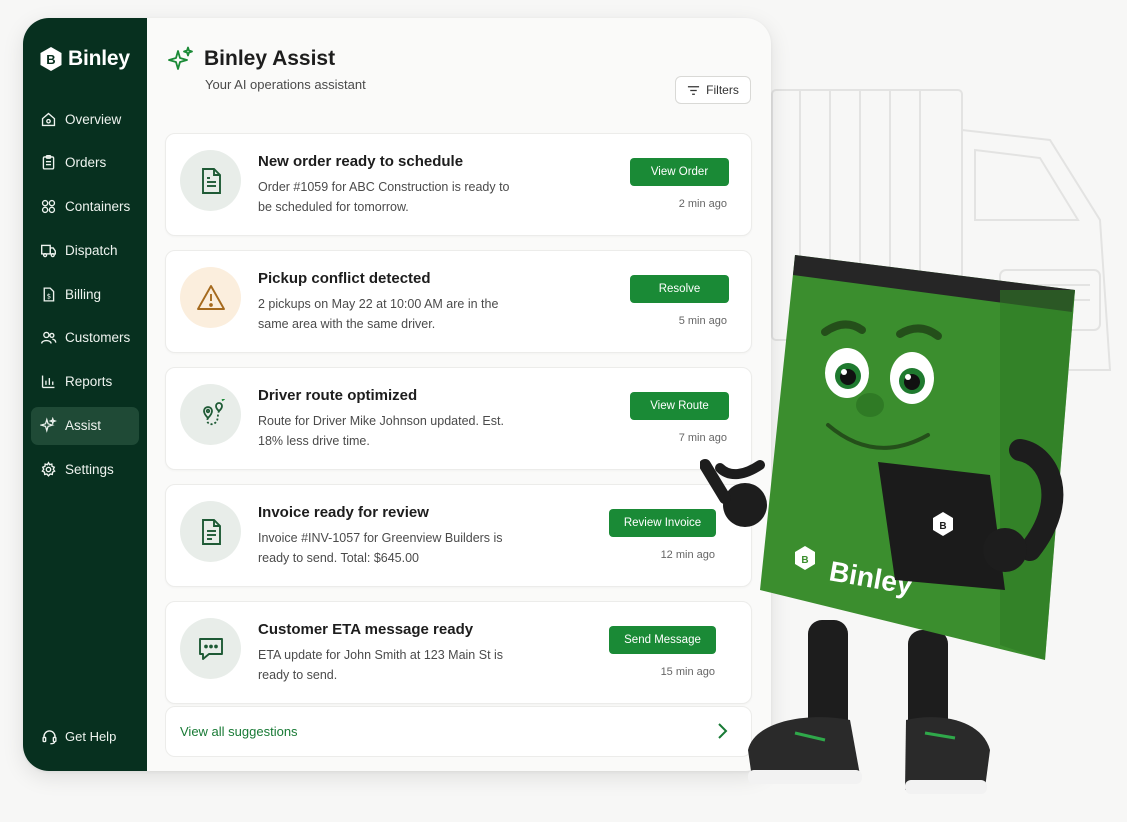 The width and height of the screenshot is (1127, 822). I want to click on suggestion-time: 2 min ago, so click(702, 204).